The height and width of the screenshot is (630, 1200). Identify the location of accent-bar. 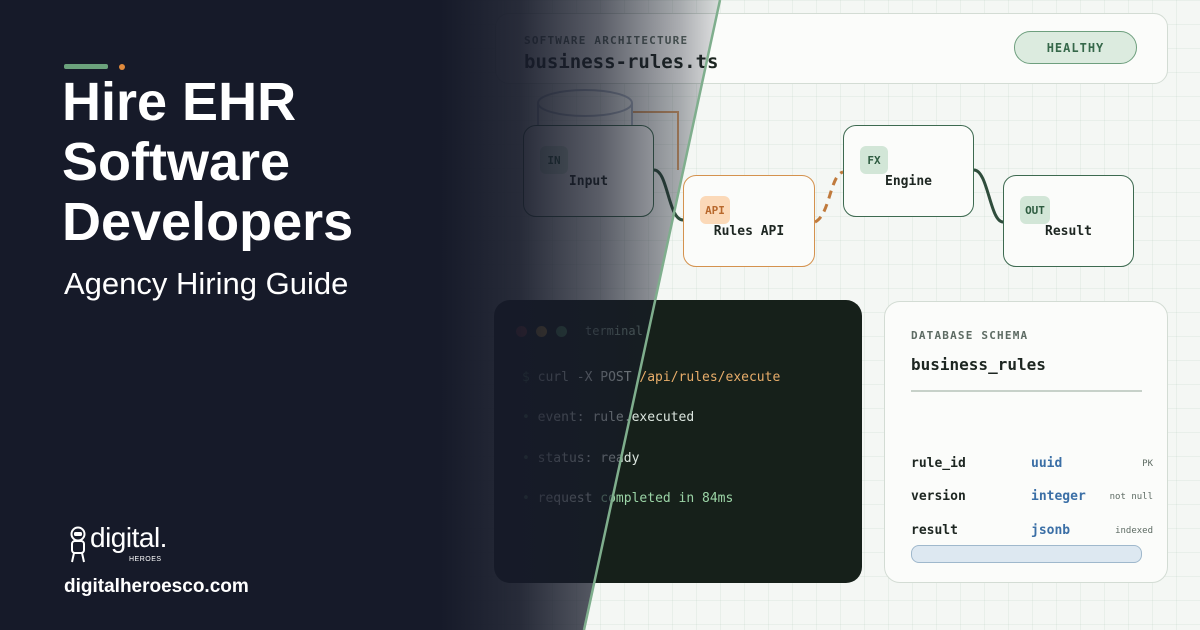
(86, 66).